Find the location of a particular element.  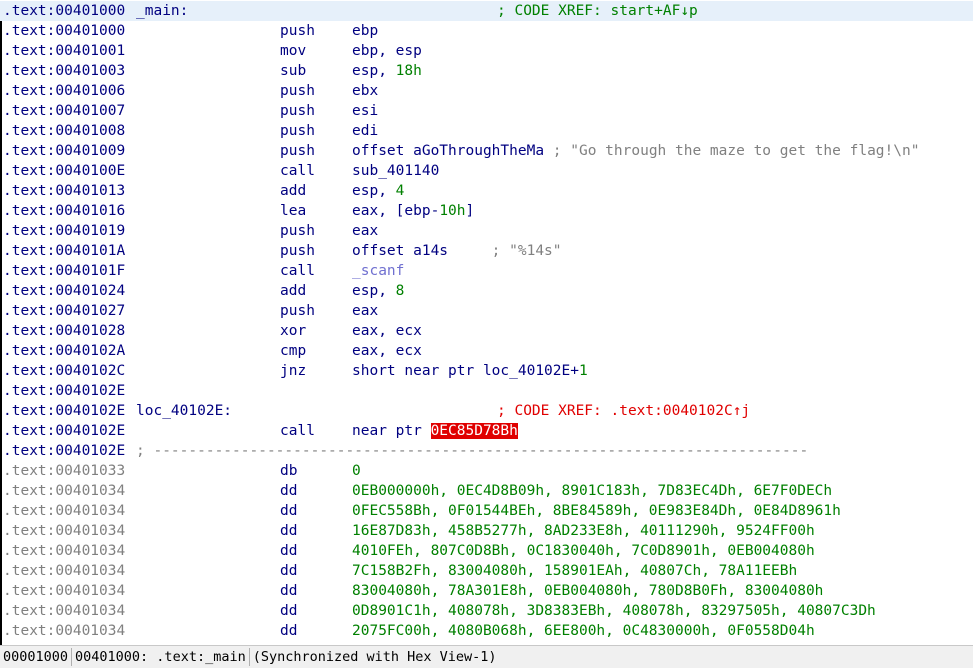

data-values: 0 is located at coordinates (356, 471).